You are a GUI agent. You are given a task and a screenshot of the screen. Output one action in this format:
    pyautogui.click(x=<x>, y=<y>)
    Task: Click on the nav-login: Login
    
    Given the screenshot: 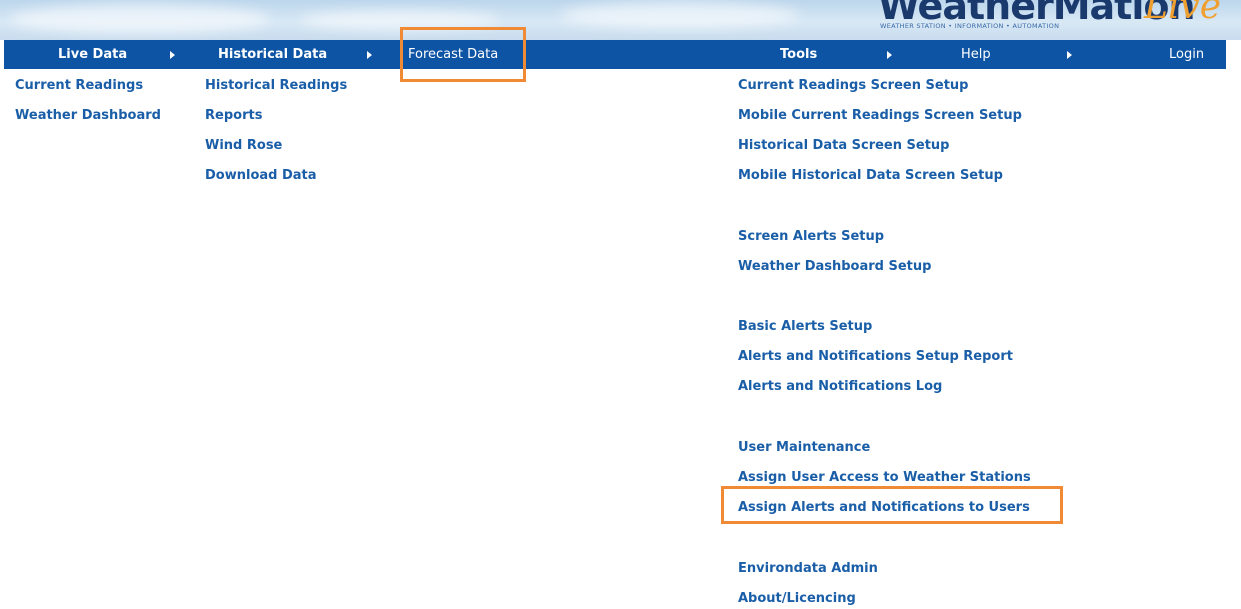 What is the action you would take?
    pyautogui.click(x=1186, y=54)
    